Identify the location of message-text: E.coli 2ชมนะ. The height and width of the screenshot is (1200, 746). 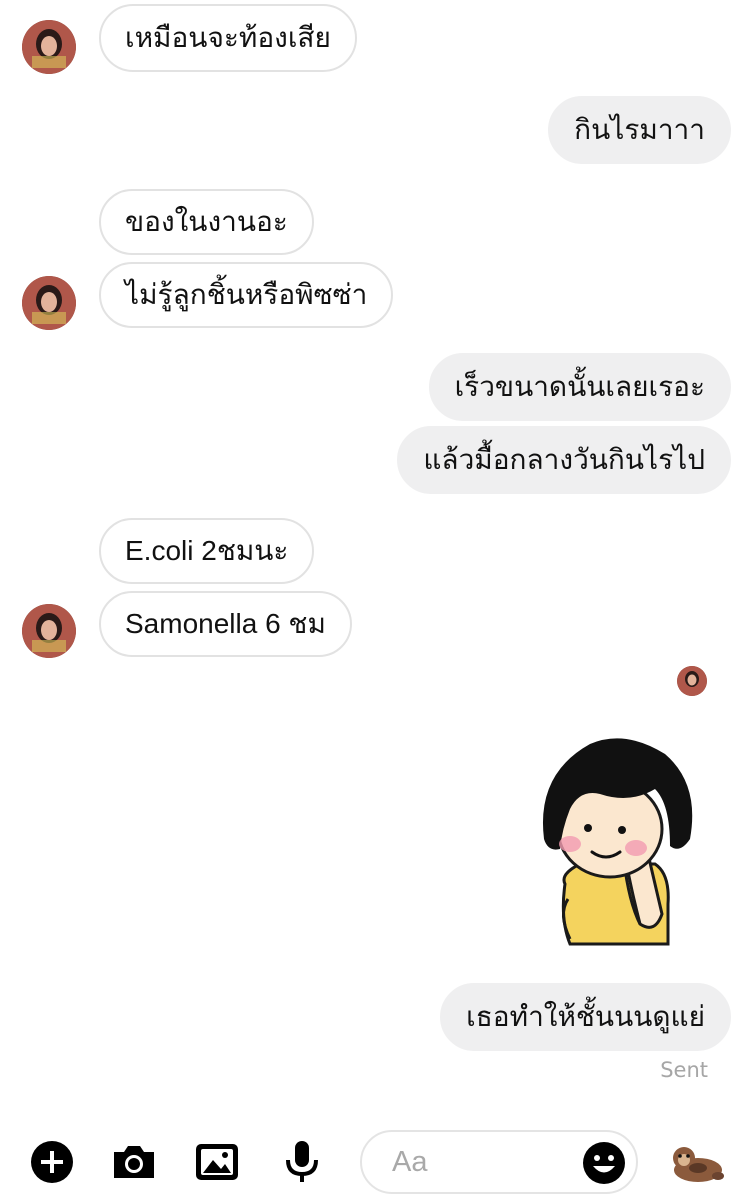
(207, 550).